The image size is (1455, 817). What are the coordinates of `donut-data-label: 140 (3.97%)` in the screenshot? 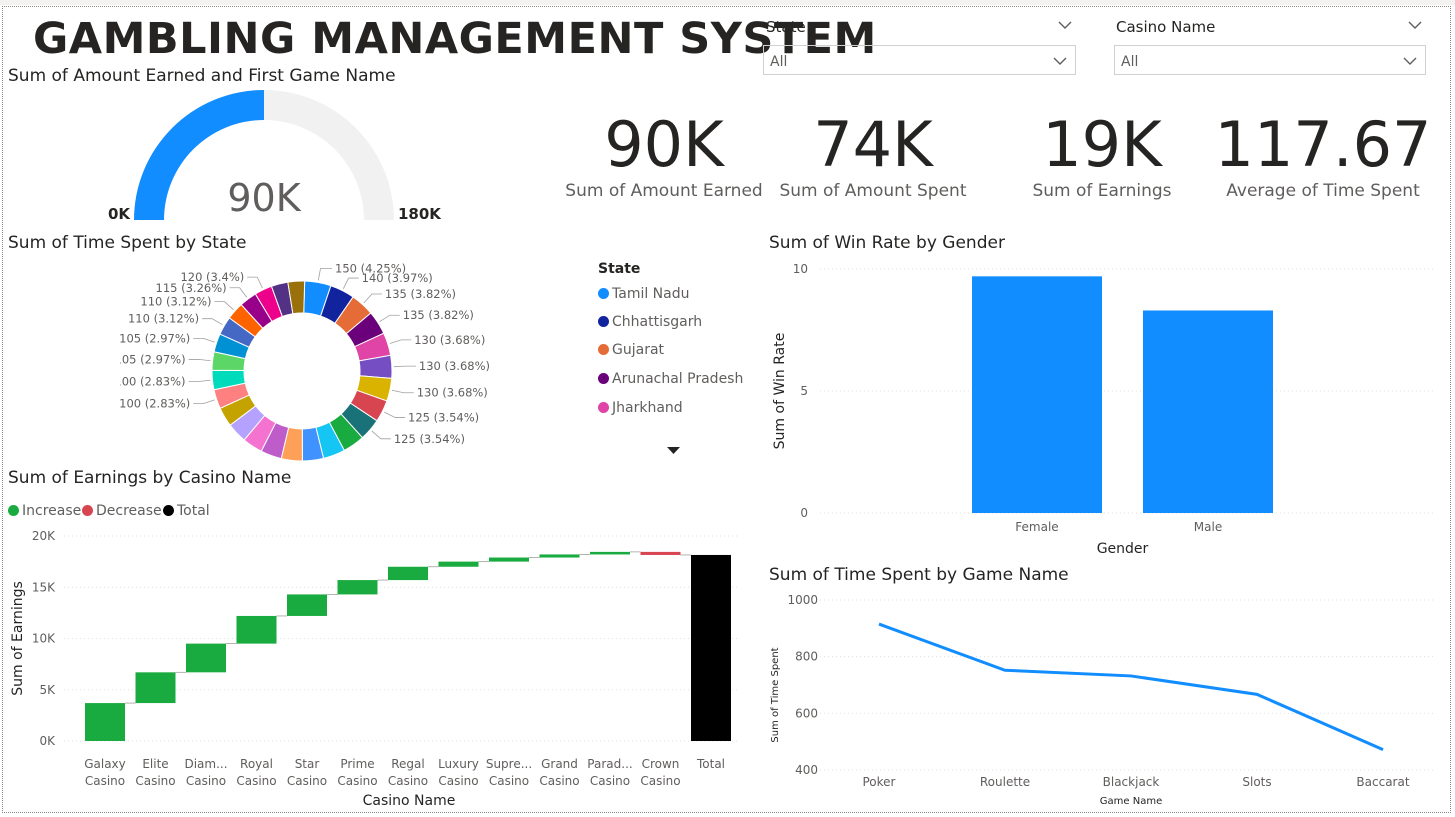 It's located at (397, 278).